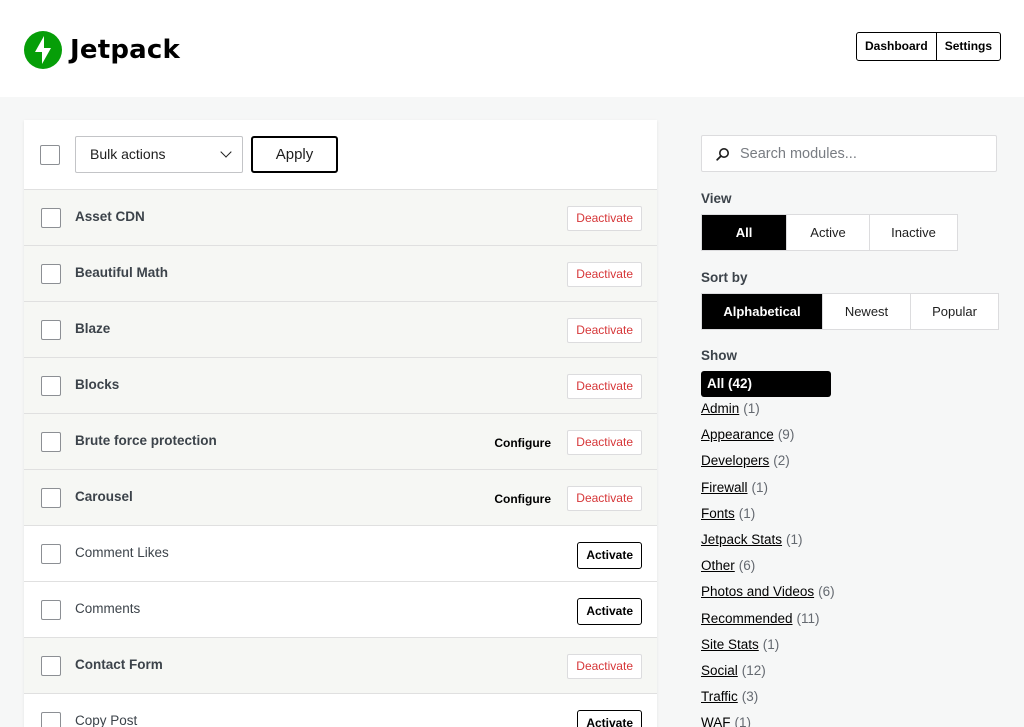 This screenshot has width=1024, height=727. I want to click on brand-name: Jetpack, so click(125, 50).